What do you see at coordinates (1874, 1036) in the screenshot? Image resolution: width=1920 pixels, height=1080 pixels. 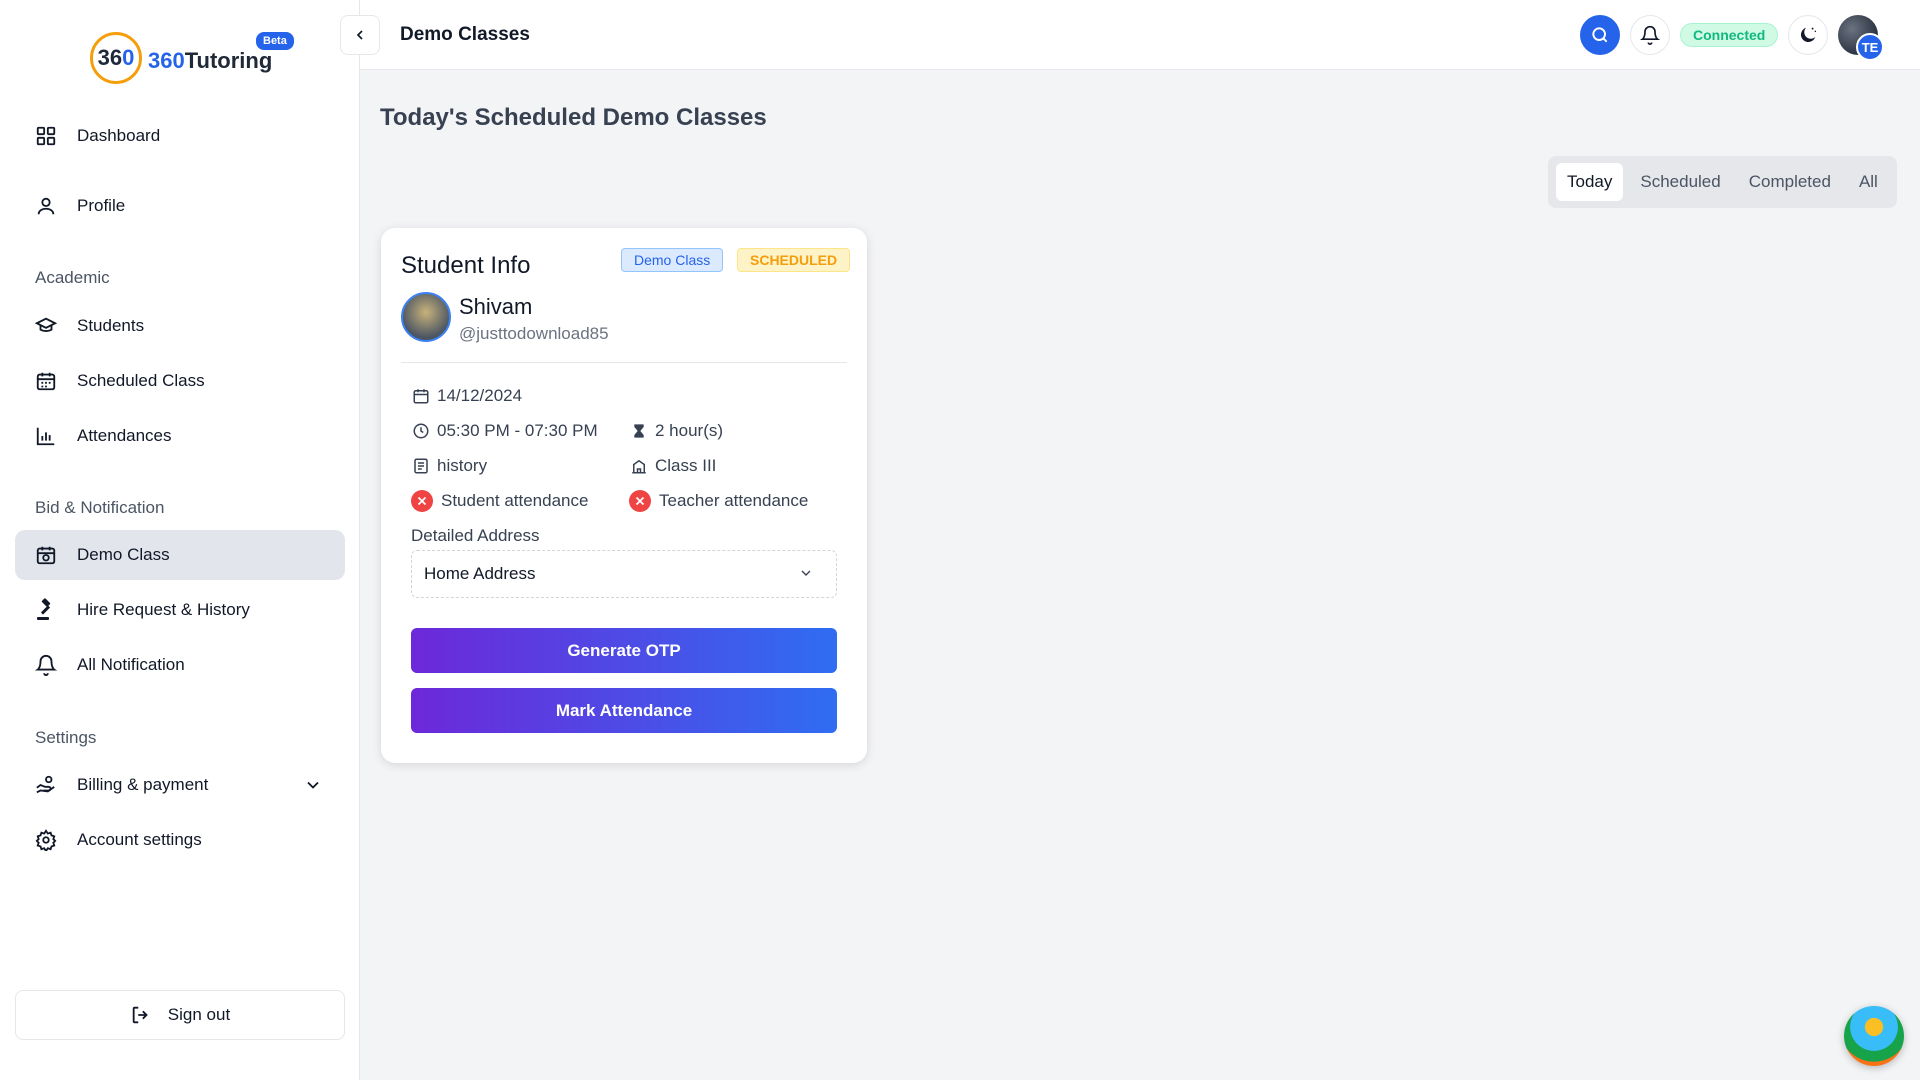 I see `floating-assistant-button` at bounding box center [1874, 1036].